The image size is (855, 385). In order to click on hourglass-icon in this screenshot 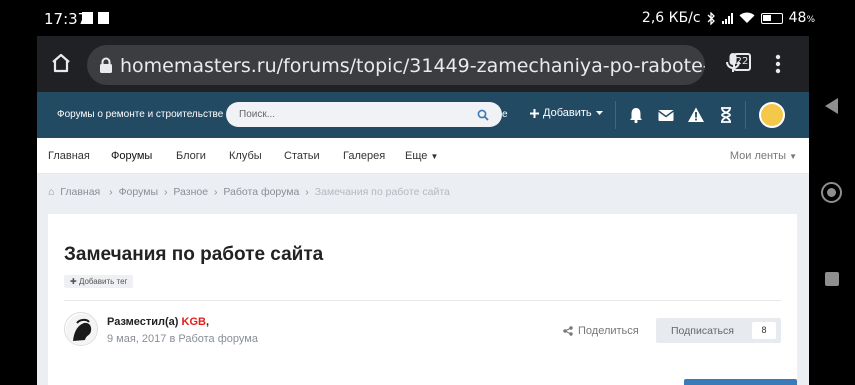, I will do `click(726, 115)`.